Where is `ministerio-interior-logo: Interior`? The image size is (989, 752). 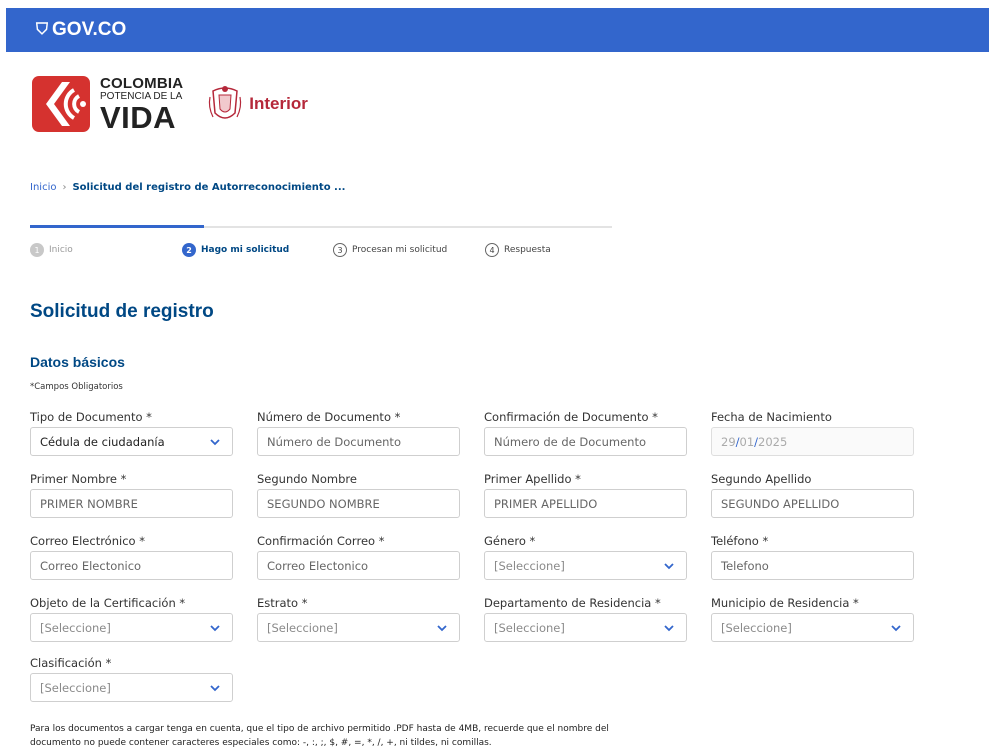 ministerio-interior-logo: Interior is located at coordinates (257, 104).